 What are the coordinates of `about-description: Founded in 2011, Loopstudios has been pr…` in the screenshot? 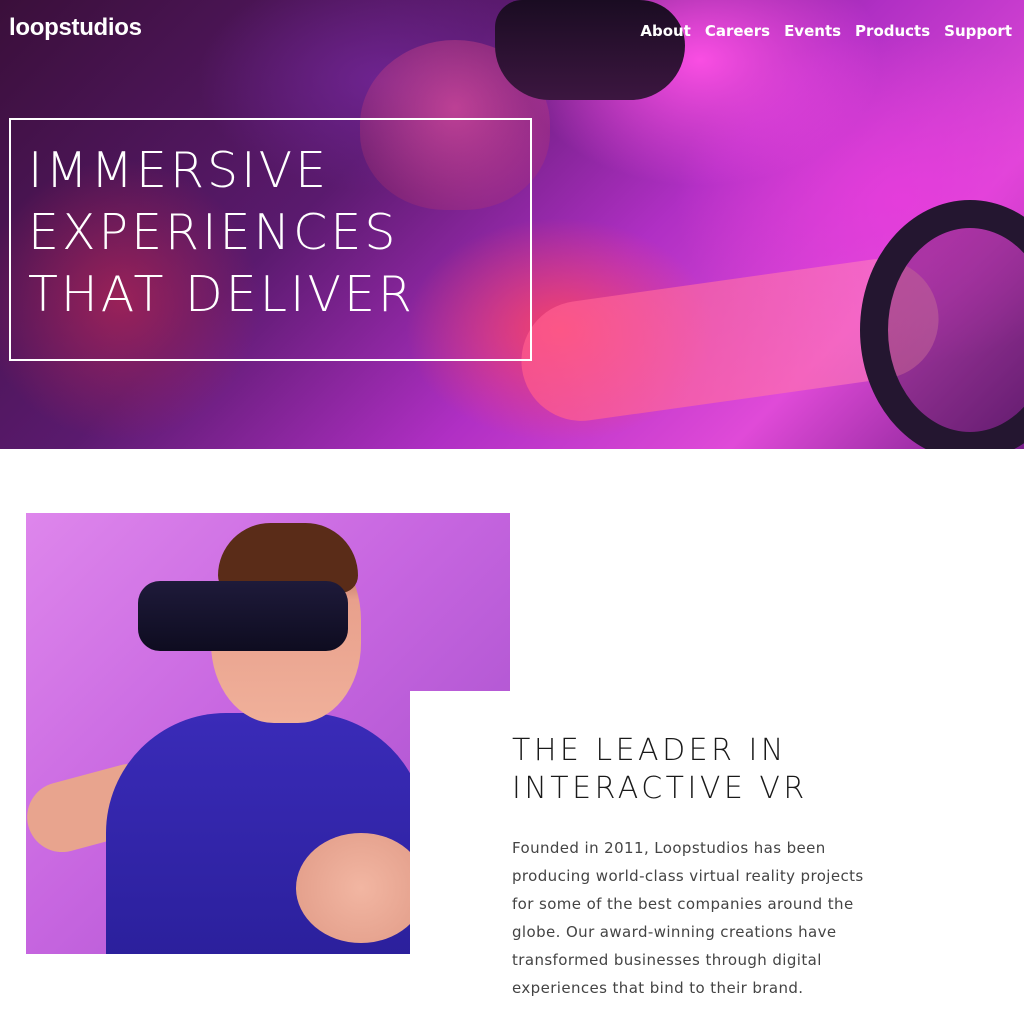 It's located at (717, 918).